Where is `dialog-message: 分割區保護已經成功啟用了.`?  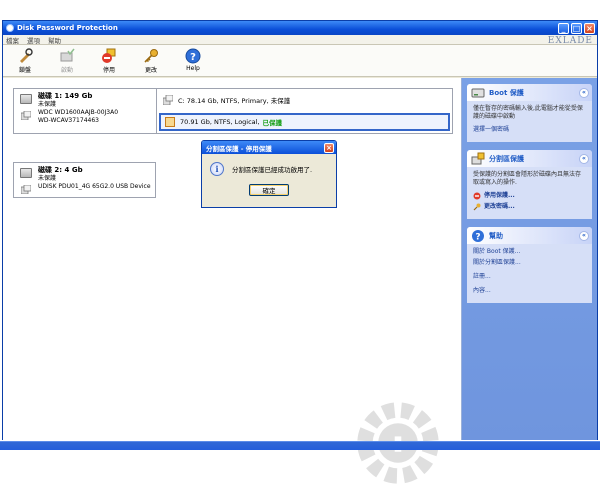 dialog-message: 分割區保護已經成功啟用了. is located at coordinates (272, 170).